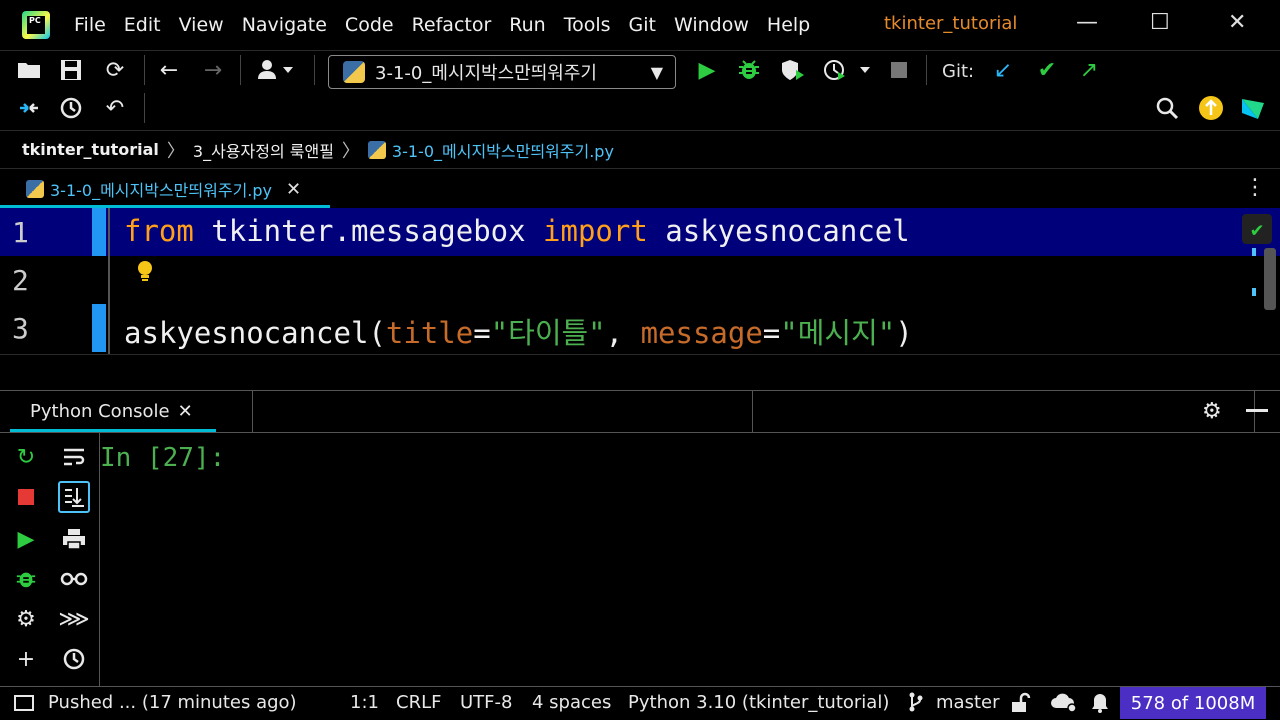 The height and width of the screenshot is (720, 1280). Describe the element at coordinates (111, 411) in the screenshot. I see `python-console-tab: Python Console ✕` at that location.